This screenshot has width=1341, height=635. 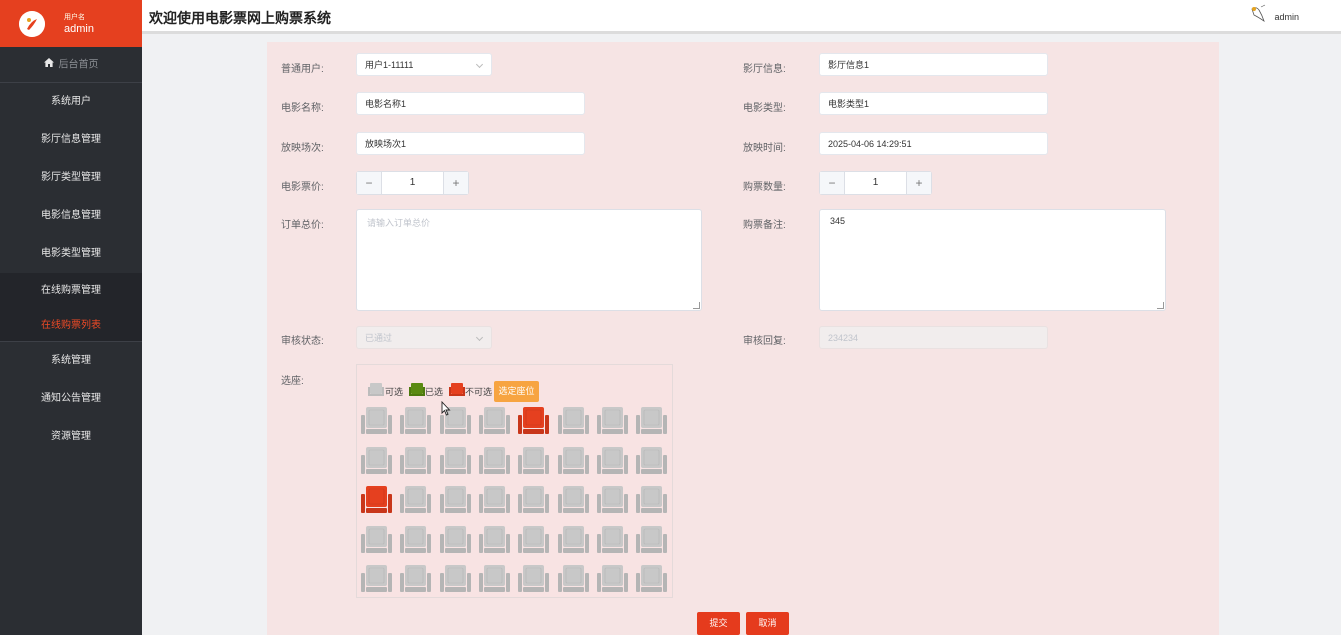 What do you see at coordinates (379, 338) in the screenshot?
I see `status-value: 已通过` at bounding box center [379, 338].